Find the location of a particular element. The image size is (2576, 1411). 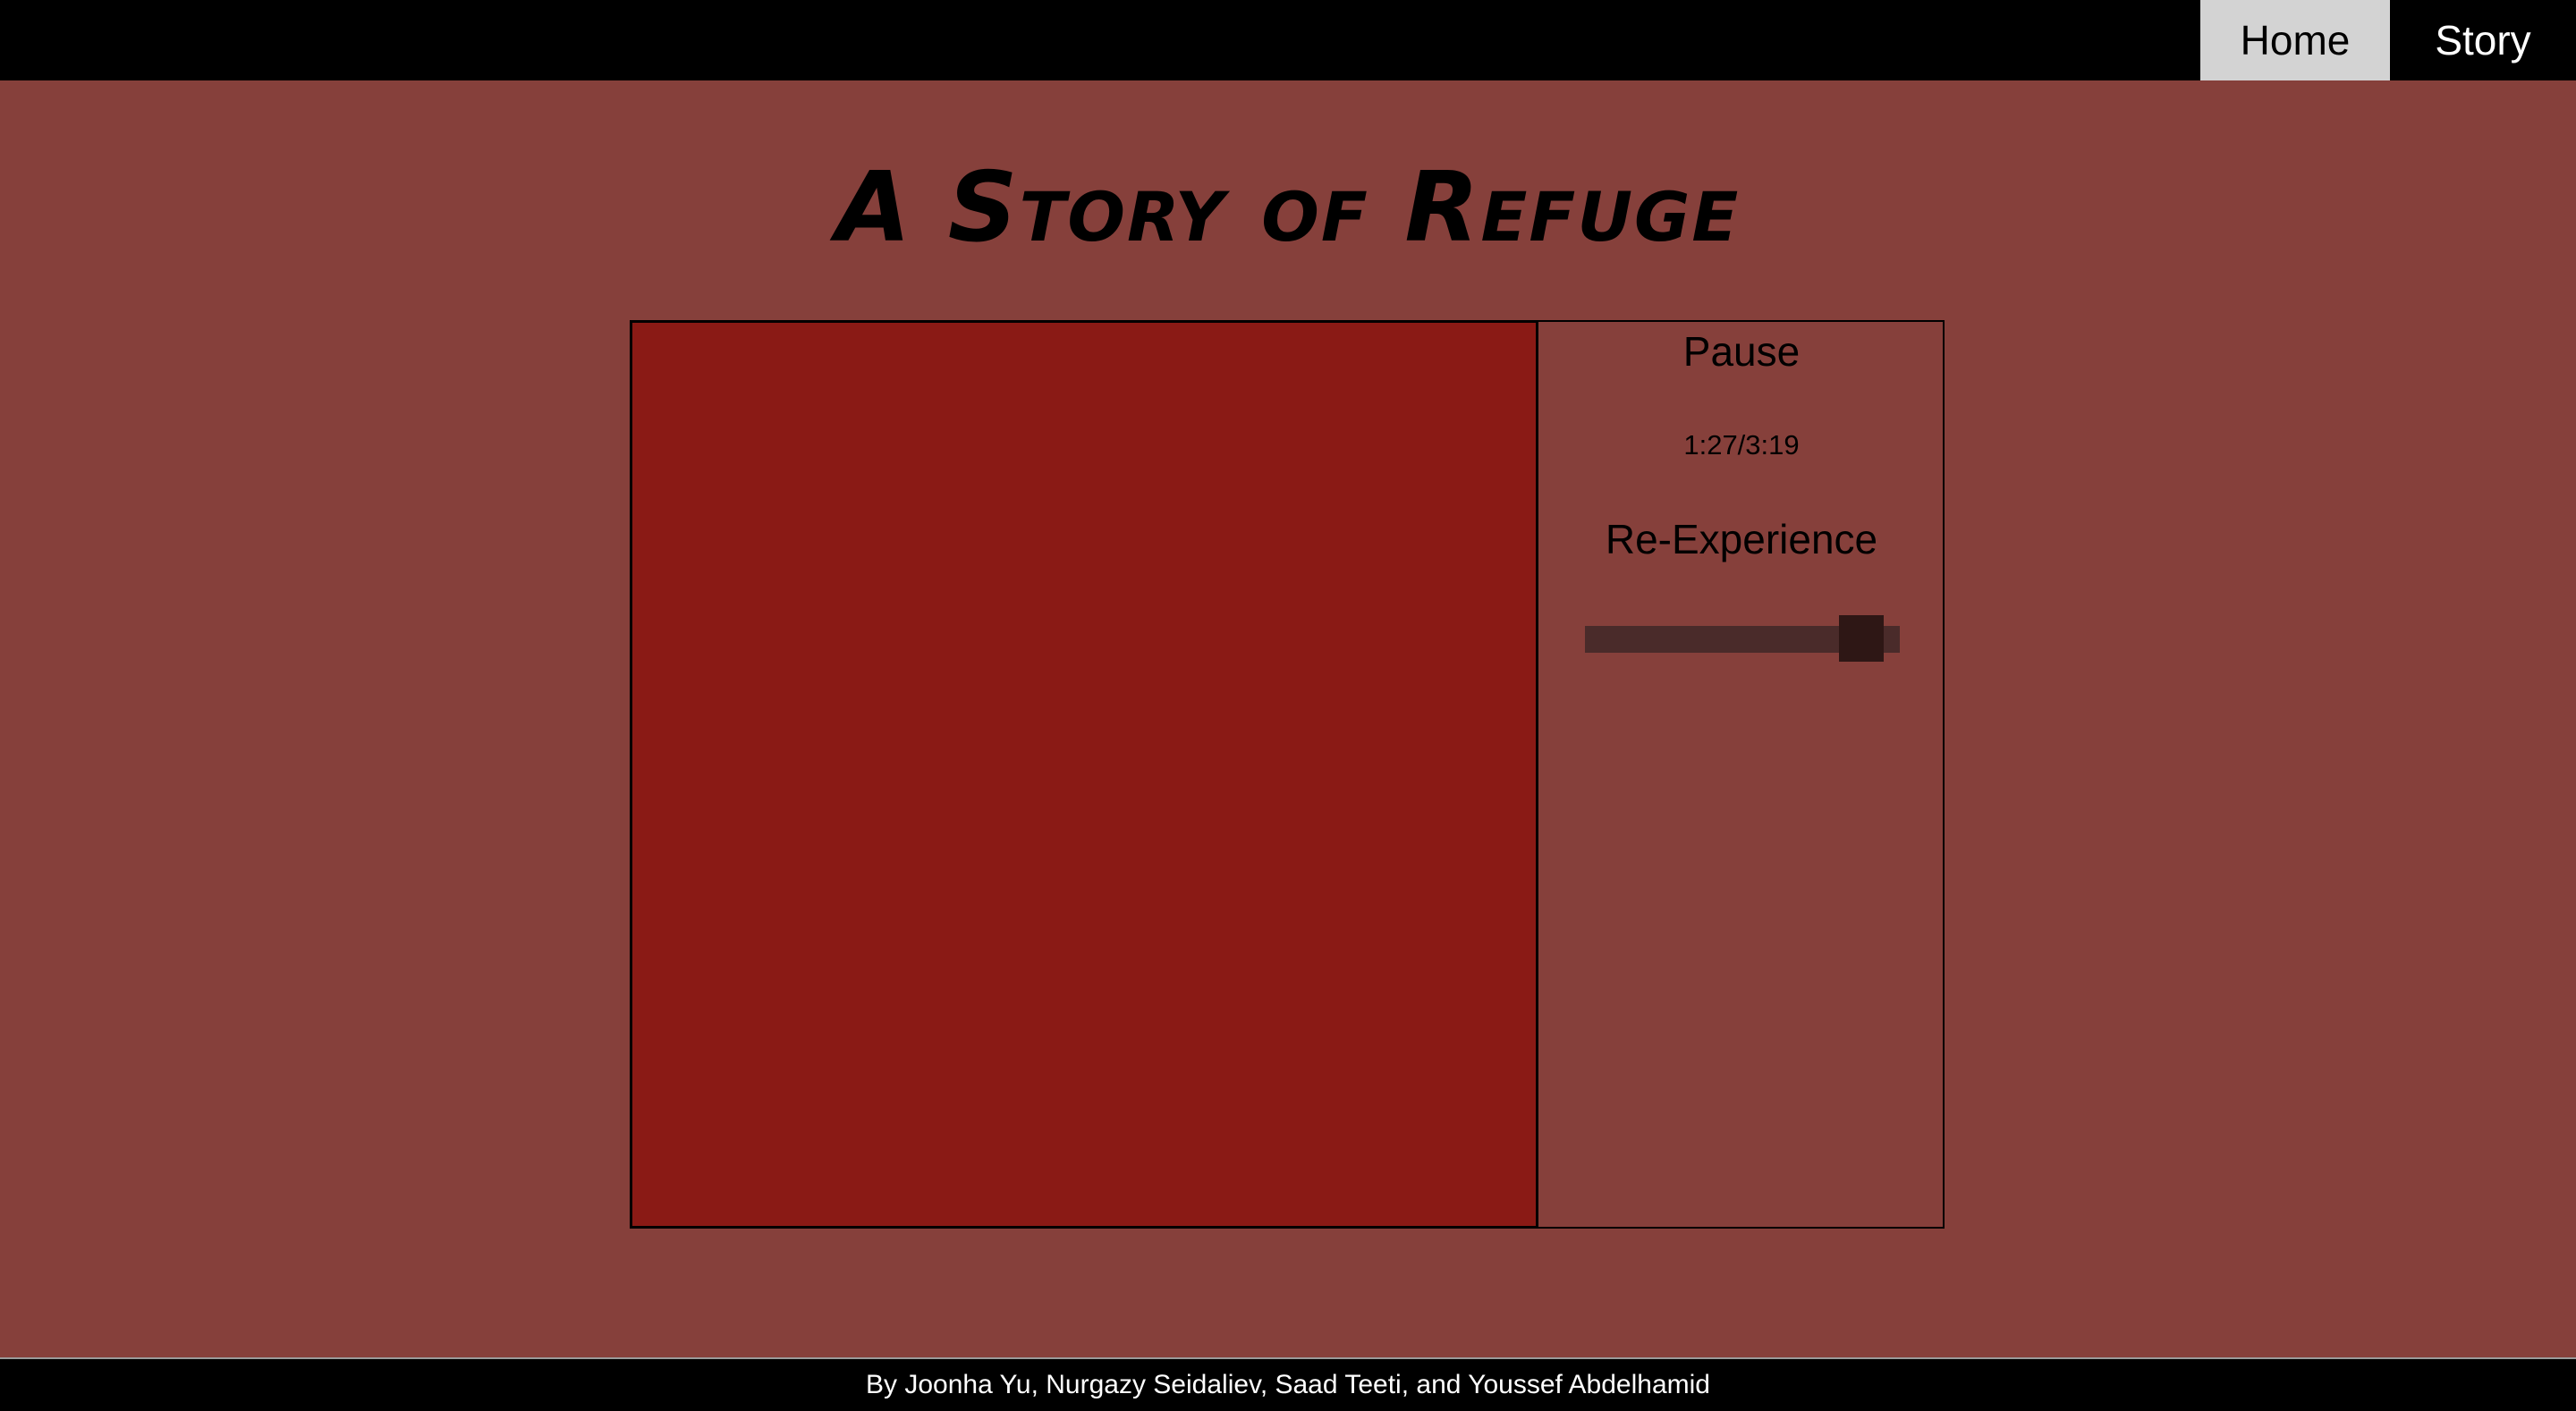

pause-button: Pause is located at coordinates (1741, 351).